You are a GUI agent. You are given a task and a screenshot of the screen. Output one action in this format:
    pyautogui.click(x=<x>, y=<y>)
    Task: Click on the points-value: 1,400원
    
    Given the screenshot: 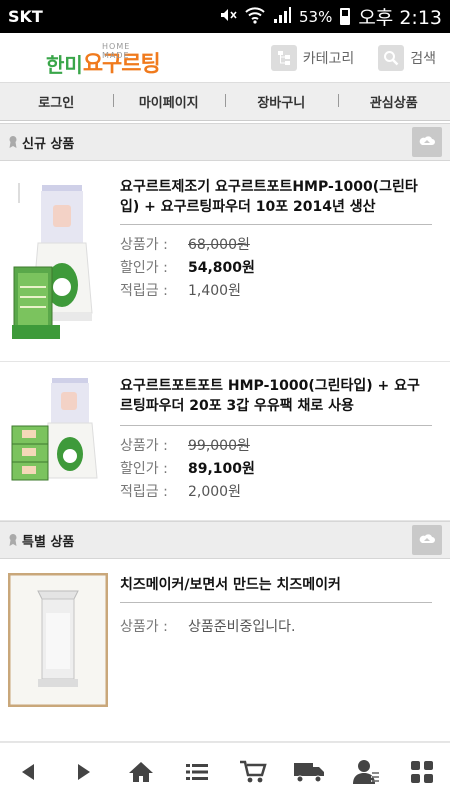 What is the action you would take?
    pyautogui.click(x=214, y=291)
    